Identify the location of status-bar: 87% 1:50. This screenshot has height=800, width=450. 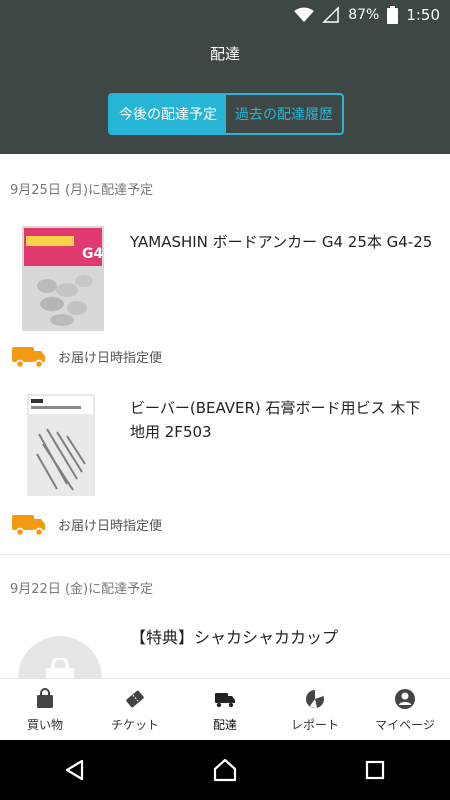
(225, 16).